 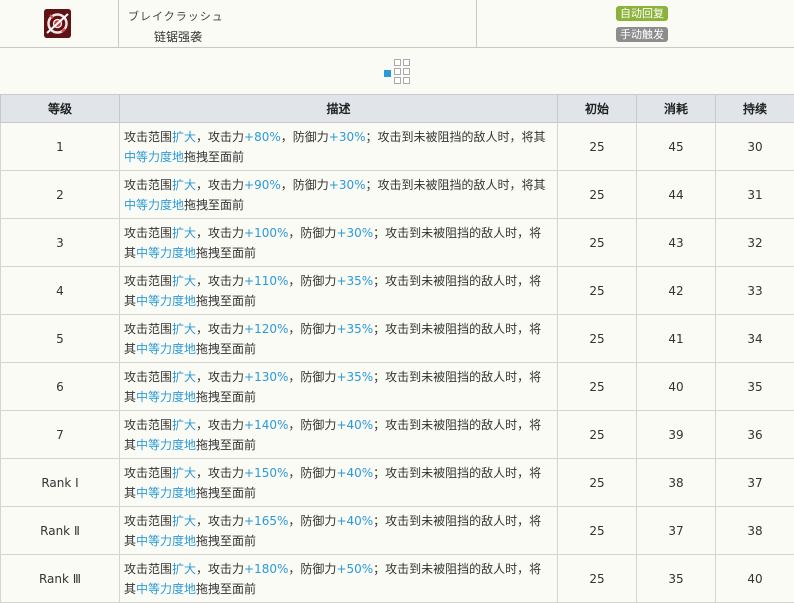 What do you see at coordinates (176, 16) in the screenshot?
I see `skill-name-japanese: ブレイクラッシュ` at bounding box center [176, 16].